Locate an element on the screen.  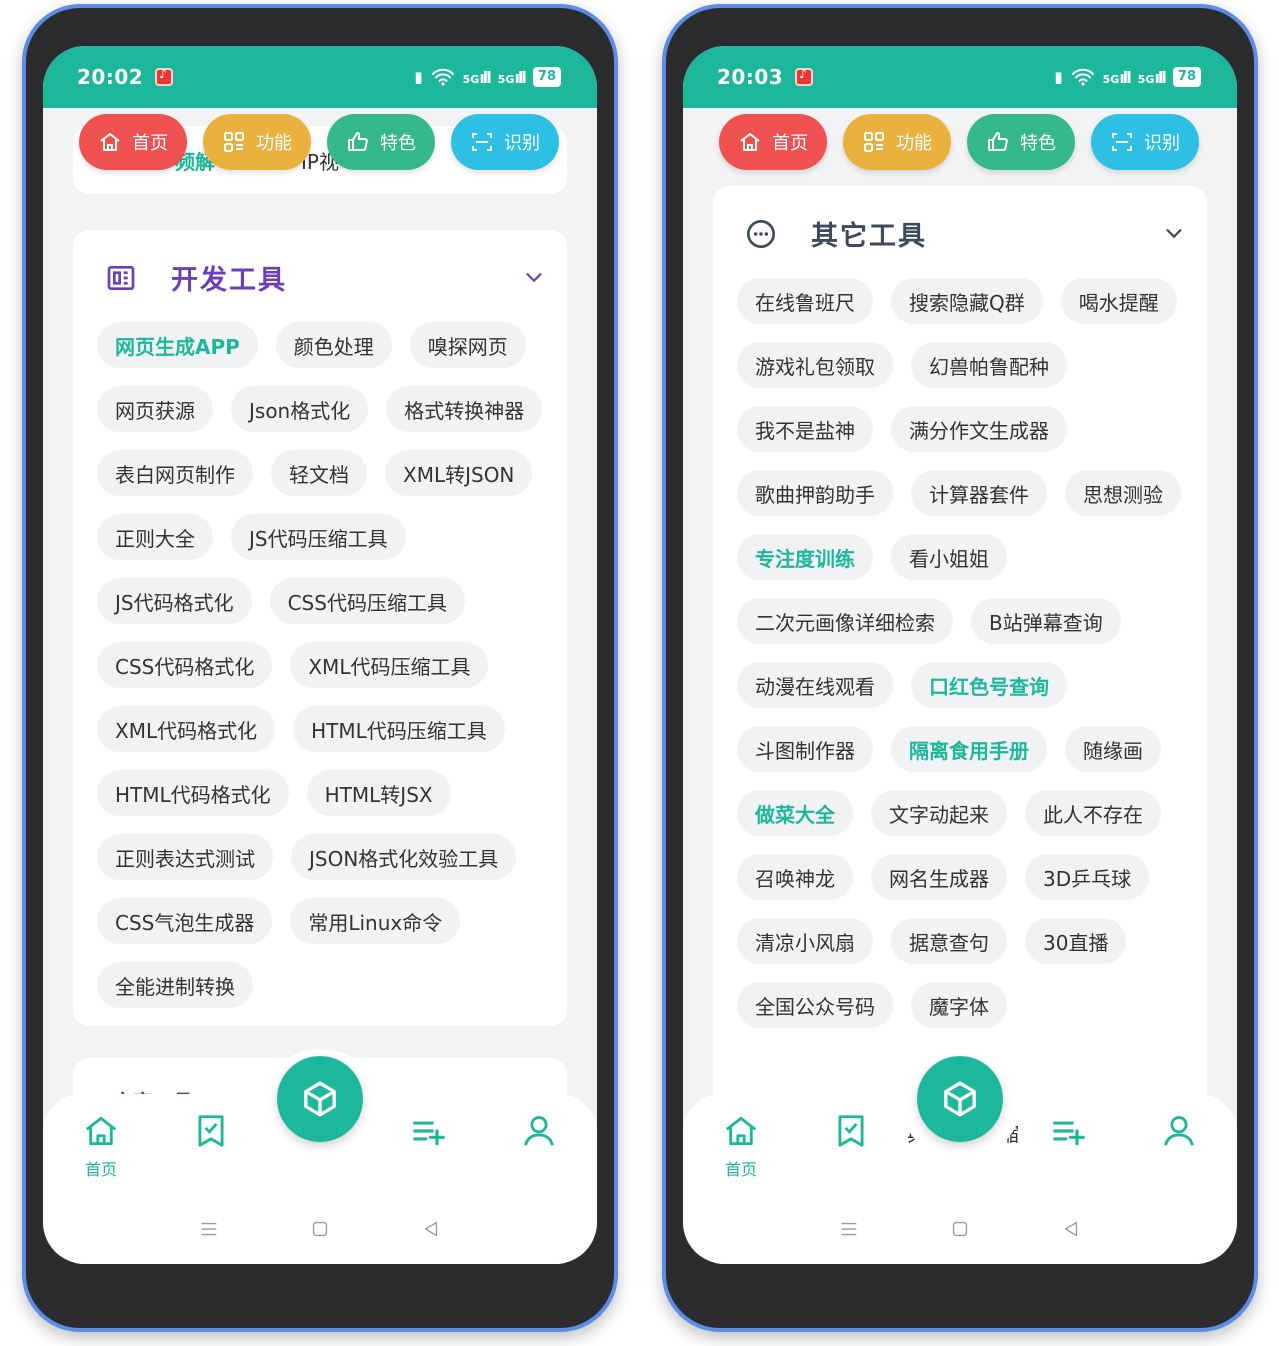
tool-chip: 网页生成APP is located at coordinates (177, 345).